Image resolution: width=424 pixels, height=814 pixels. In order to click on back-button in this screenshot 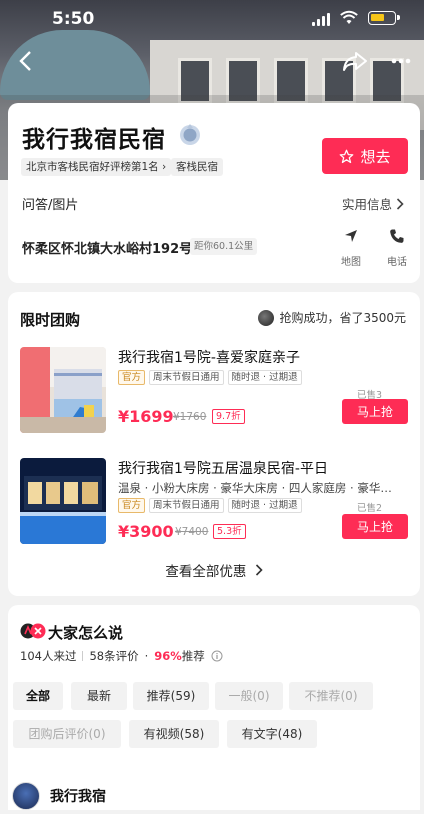, I will do `click(25, 61)`.